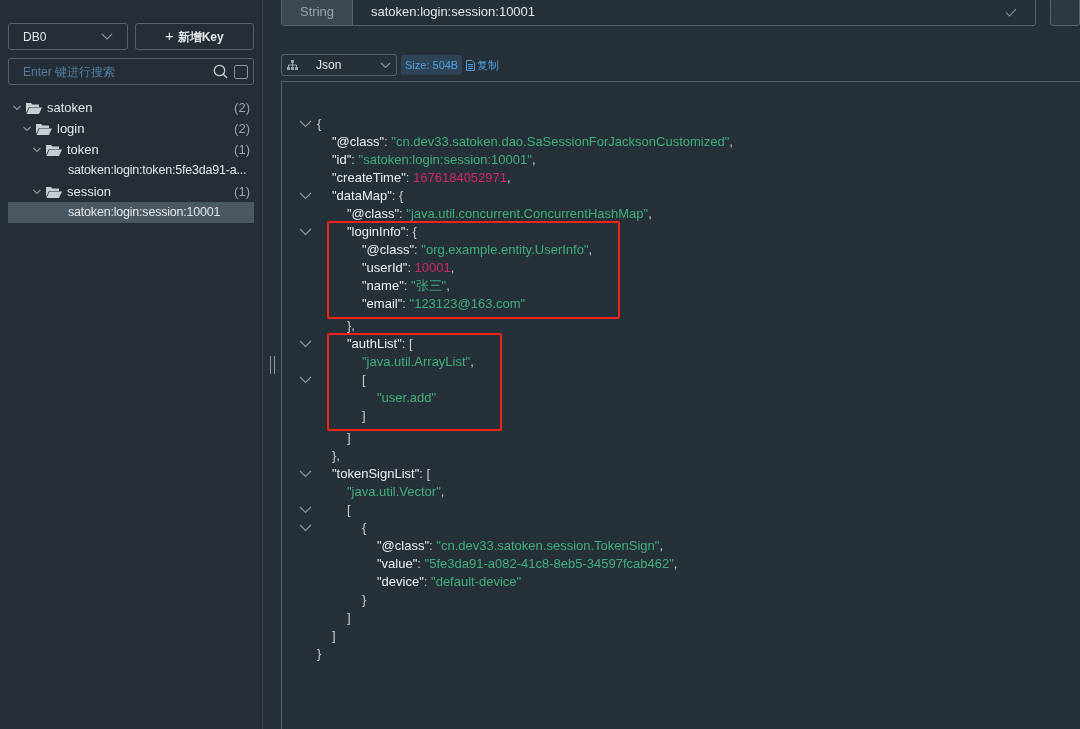 The image size is (1080, 729). What do you see at coordinates (131, 191) in the screenshot?
I see `tree-folder: session (1)` at bounding box center [131, 191].